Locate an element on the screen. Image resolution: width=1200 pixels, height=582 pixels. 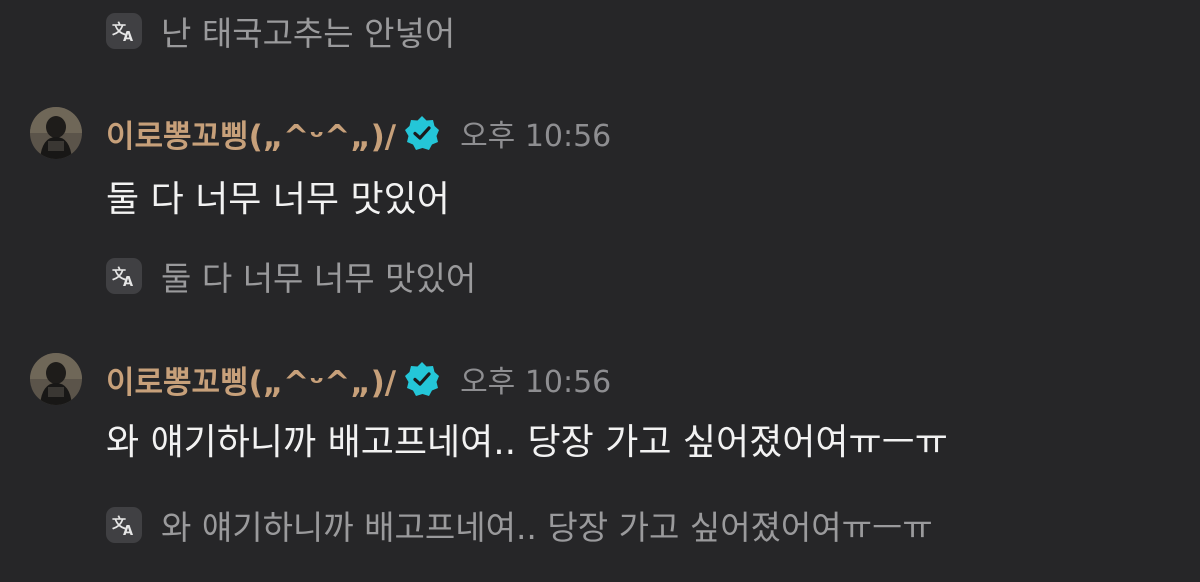
message-text: 둘 다 너무 너무 맛있어 is located at coordinates (278, 200).